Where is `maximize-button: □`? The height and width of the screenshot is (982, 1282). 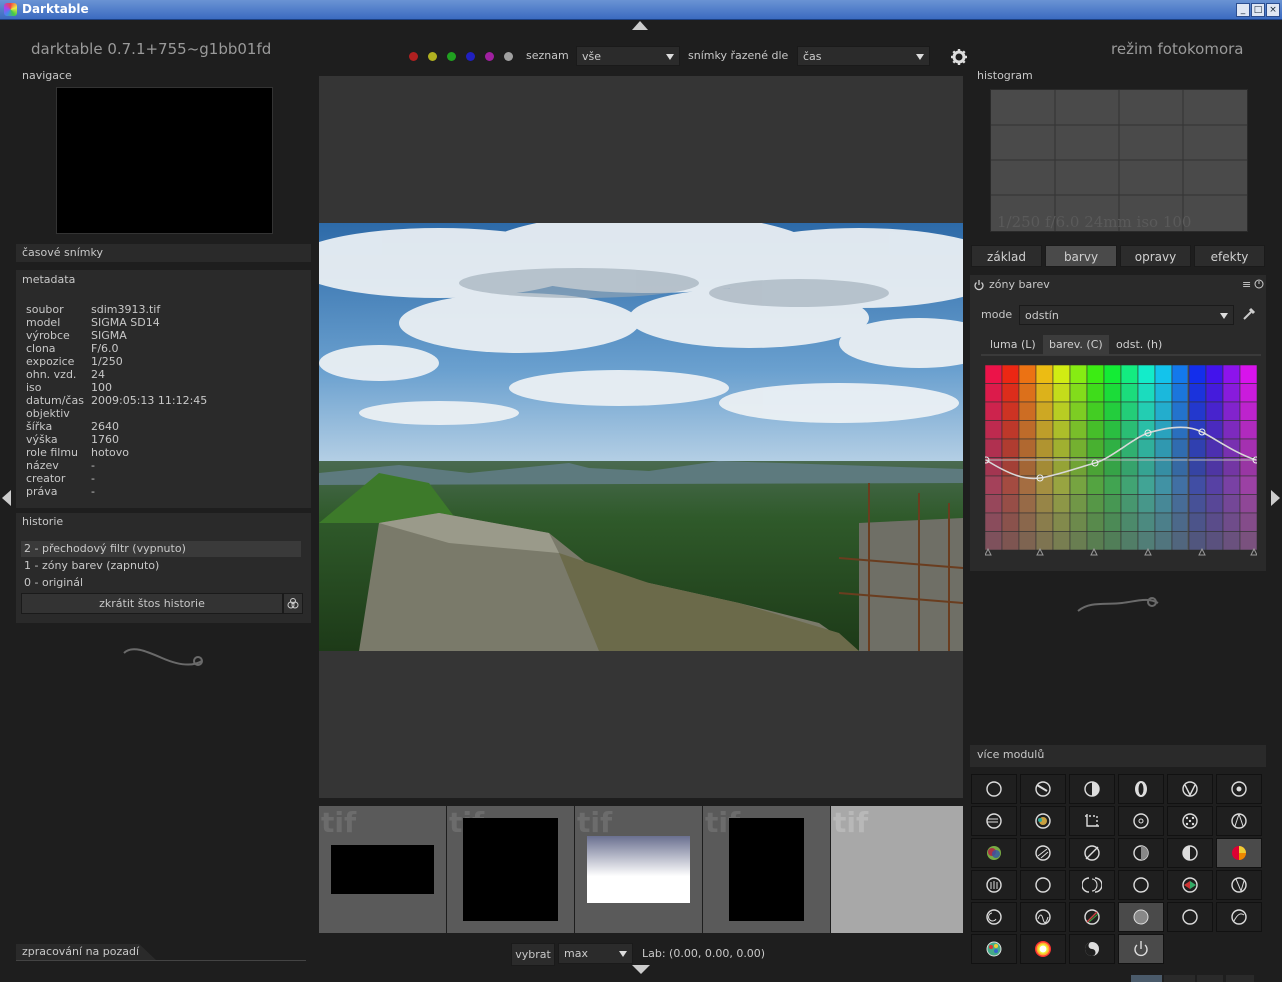 maximize-button: □ is located at coordinates (1258, 10).